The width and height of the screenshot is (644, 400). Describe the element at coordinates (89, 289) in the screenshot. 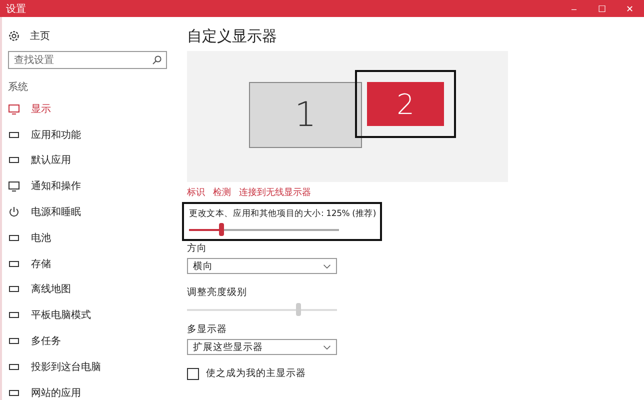

I see `sidebar-item: 离线地图` at that location.